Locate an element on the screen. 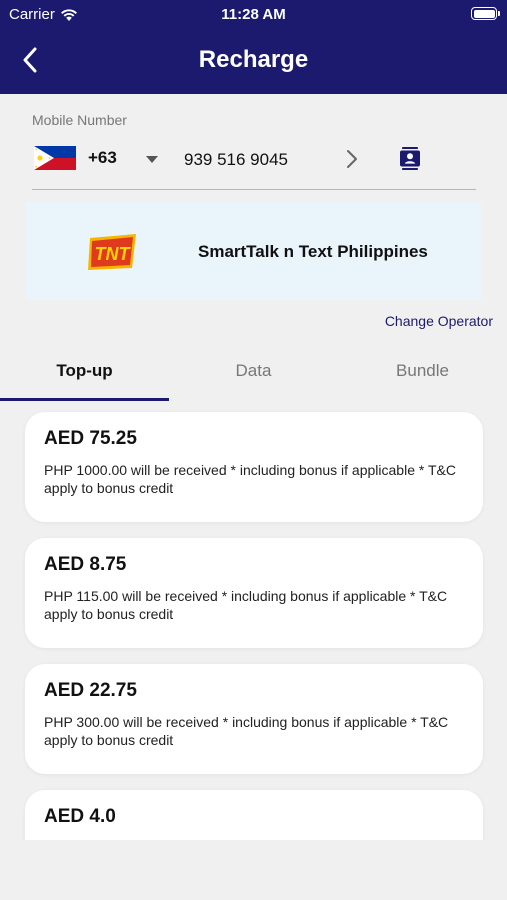  dropdown-caret-icon is located at coordinates (152, 159).